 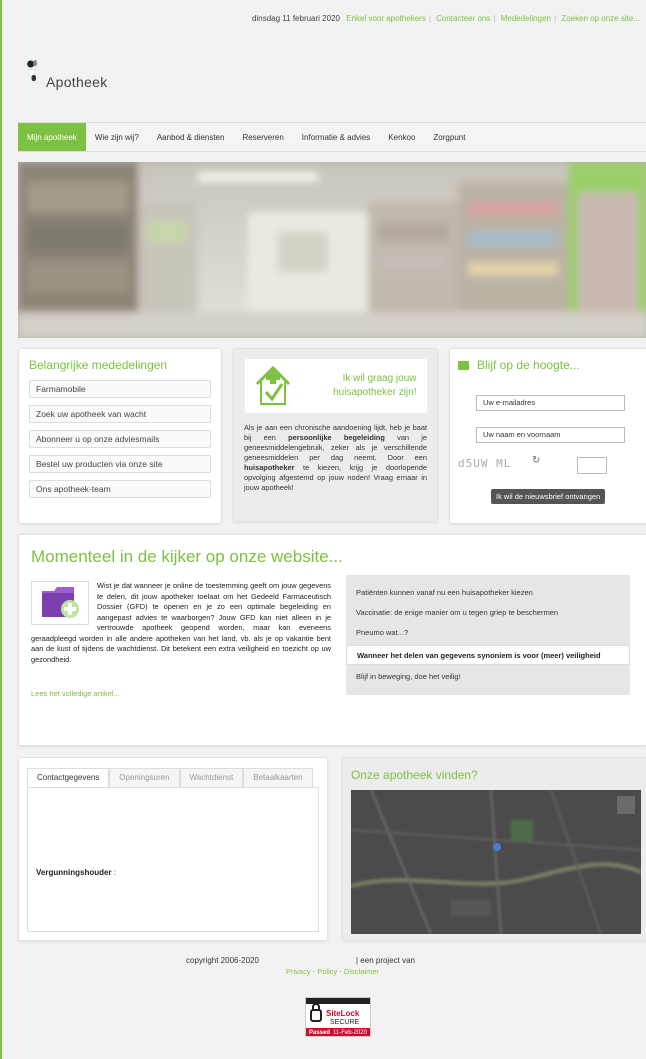 What do you see at coordinates (548, 496) in the screenshot?
I see `subscribe-newsletter-button: Ik wil de nieuwsbrief ontvangen` at bounding box center [548, 496].